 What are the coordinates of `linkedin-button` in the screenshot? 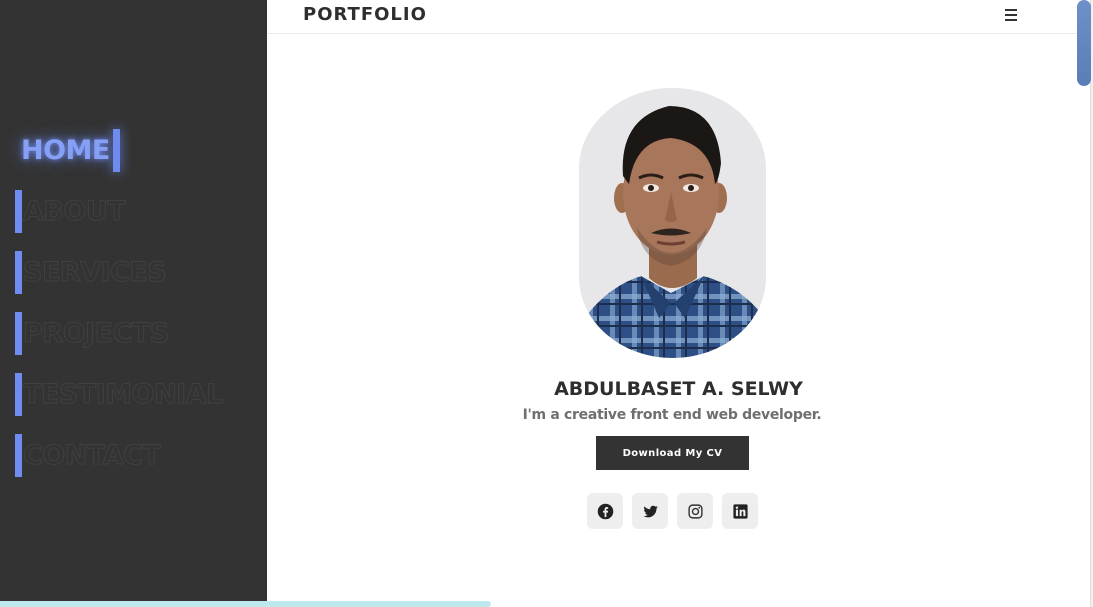 It's located at (740, 511).